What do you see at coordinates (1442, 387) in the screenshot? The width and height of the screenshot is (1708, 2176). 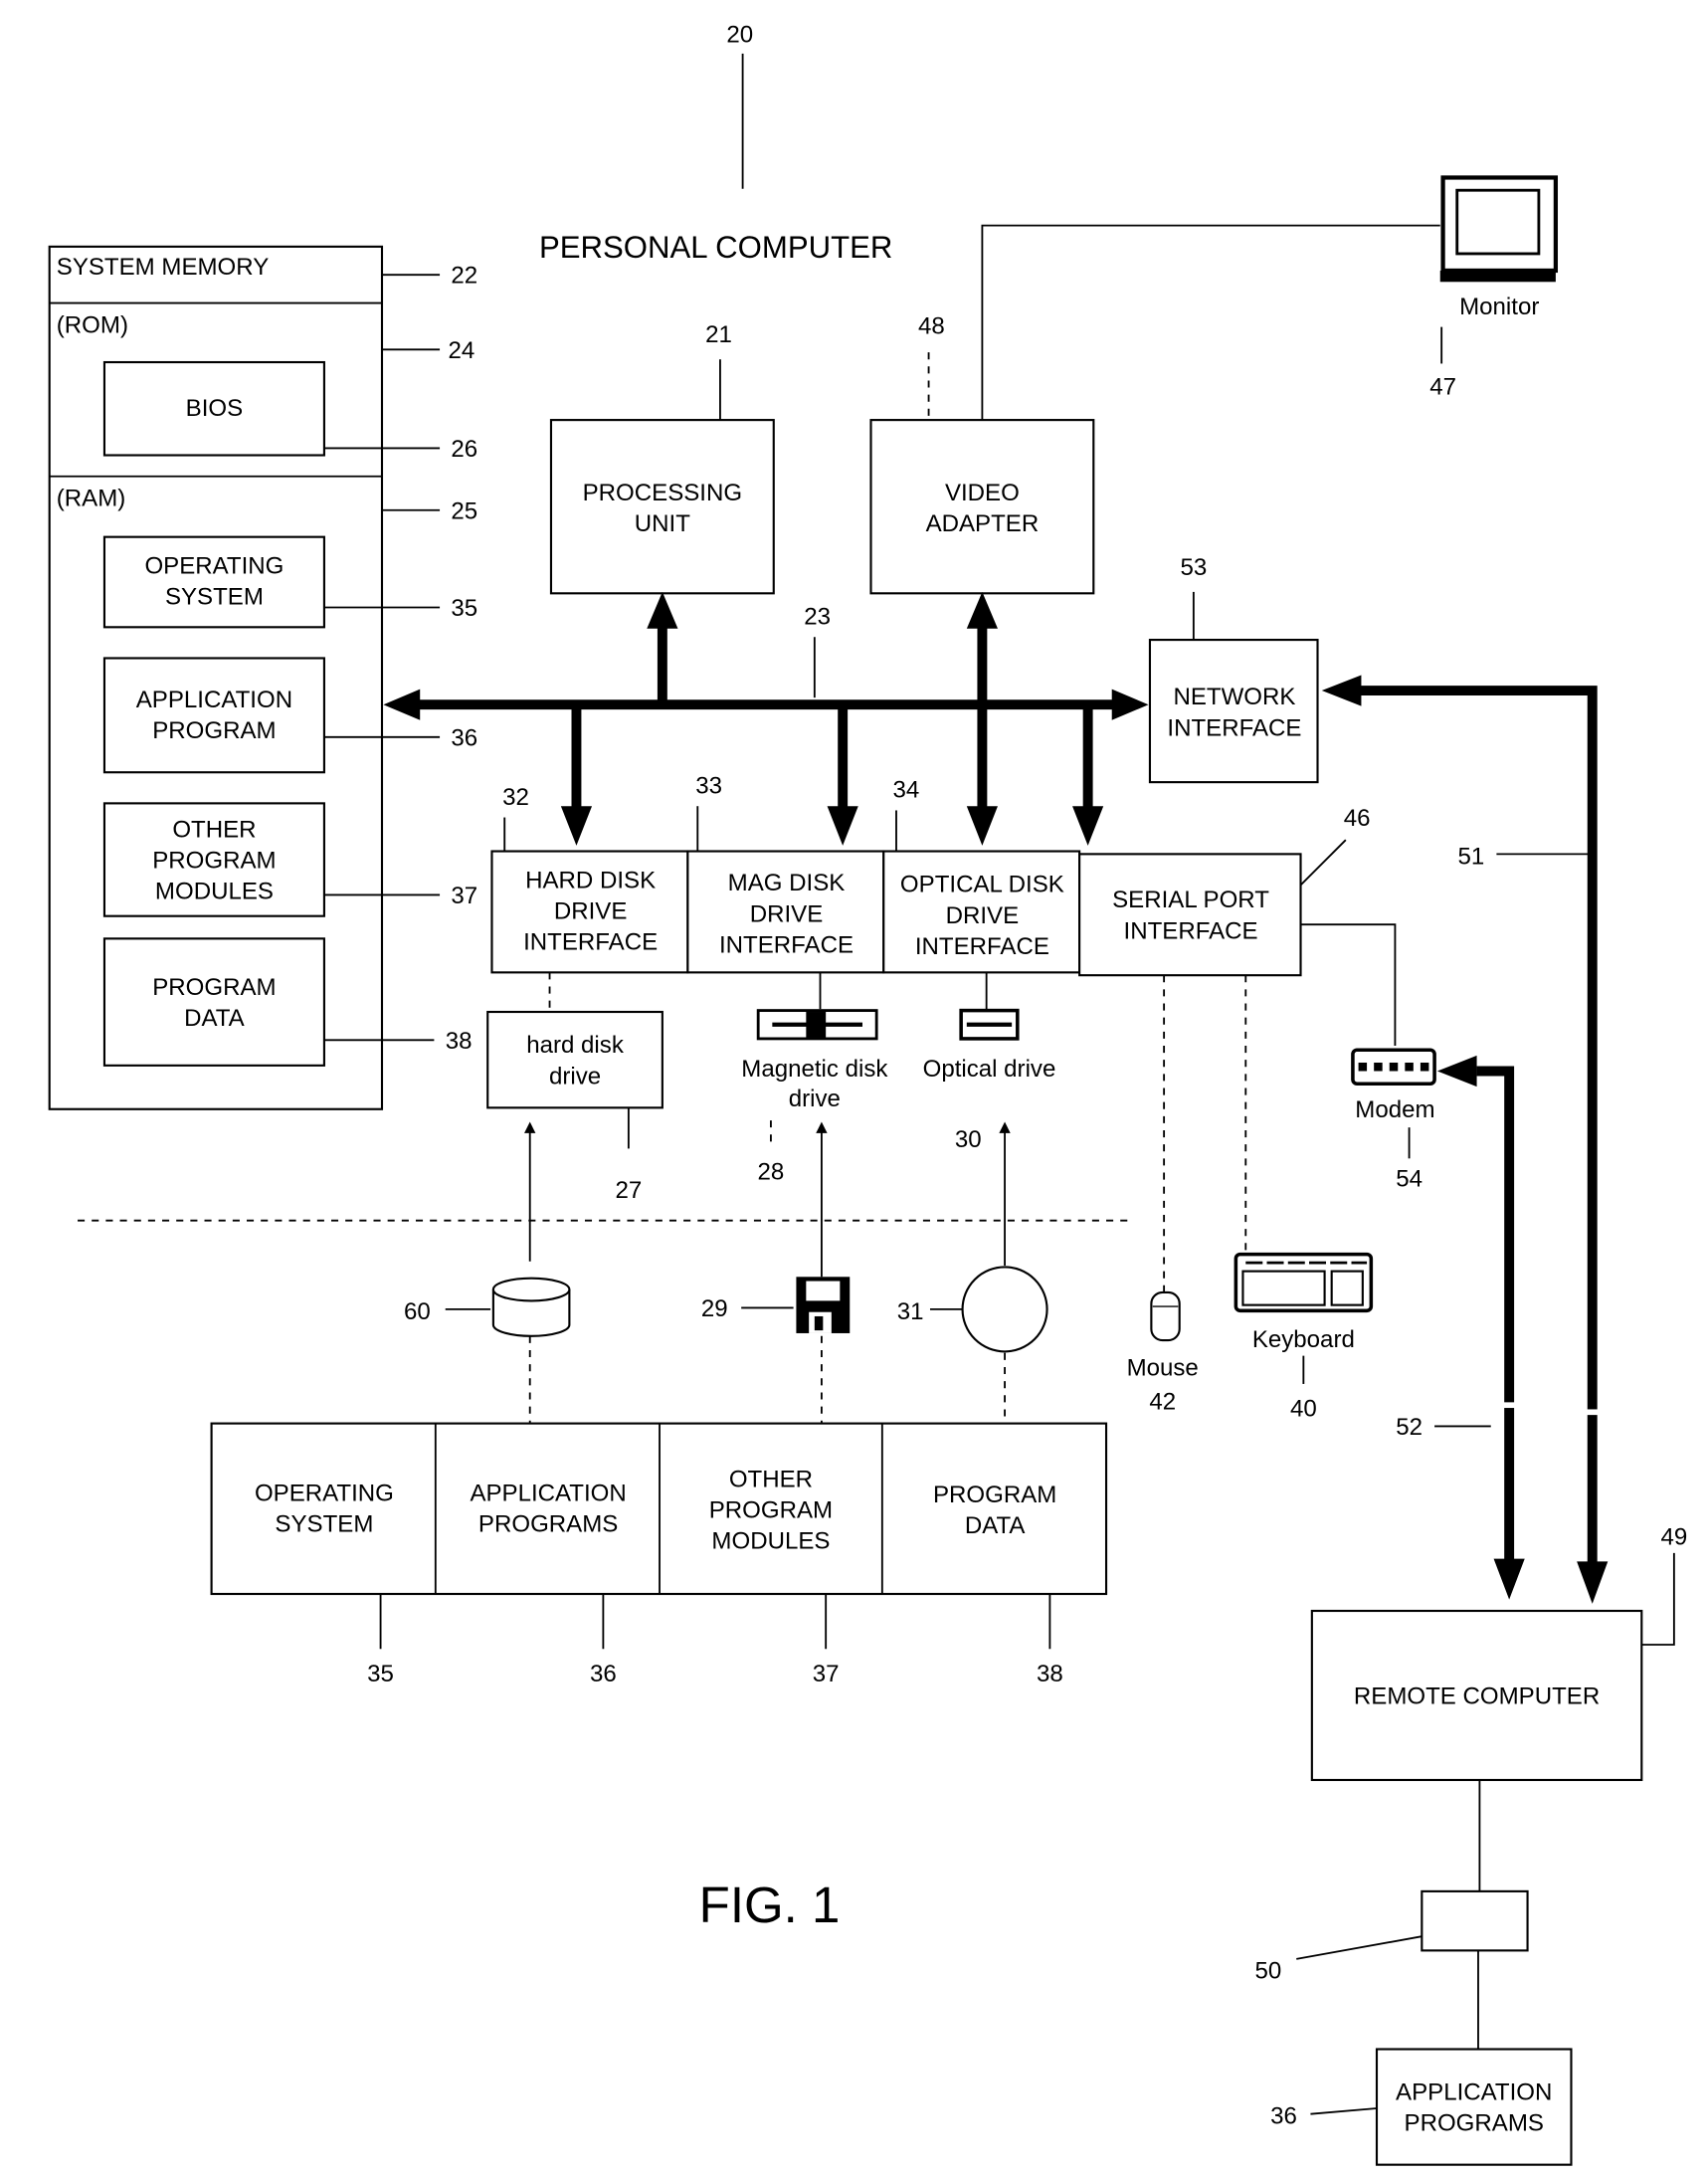 I see `svg-text: 47` at bounding box center [1442, 387].